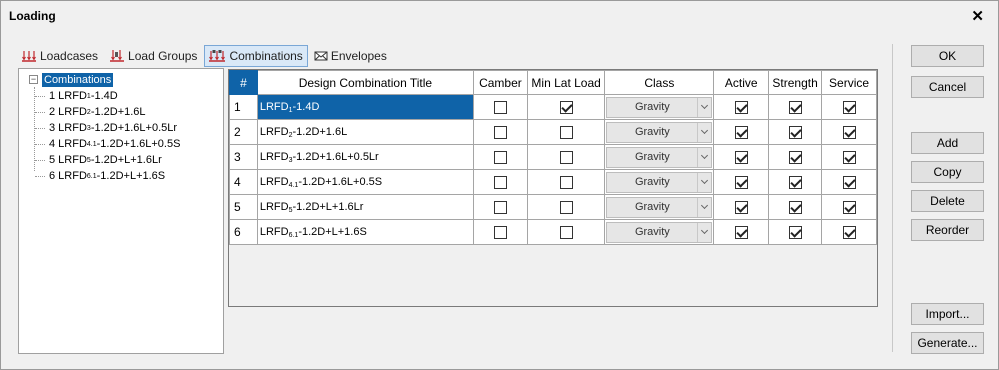 The image size is (999, 370). What do you see at coordinates (306, 106) in the screenshot?
I see `combination-formula: -1.4D` at bounding box center [306, 106].